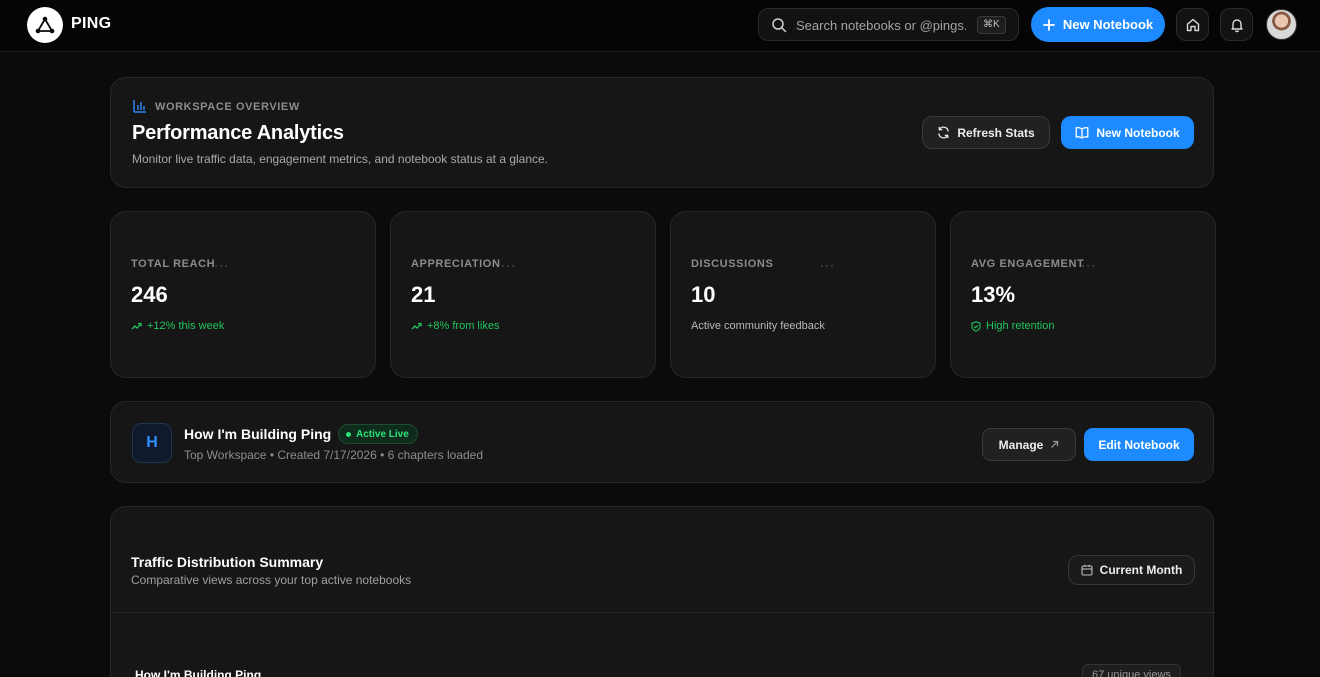 This screenshot has width=1320, height=677. I want to click on refresh-stats-label: Refresh Stats, so click(996, 132).